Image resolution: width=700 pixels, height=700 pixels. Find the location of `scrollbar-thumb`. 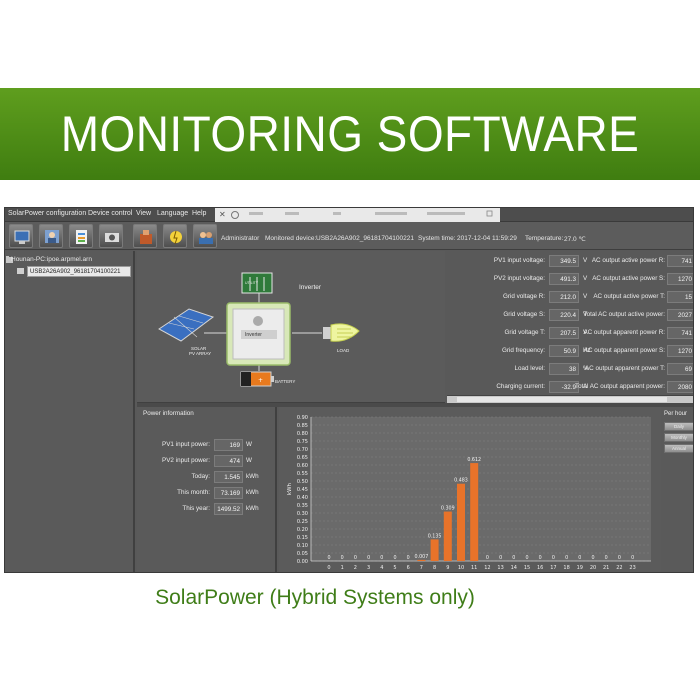

scrollbar-thumb is located at coordinates (562, 399).